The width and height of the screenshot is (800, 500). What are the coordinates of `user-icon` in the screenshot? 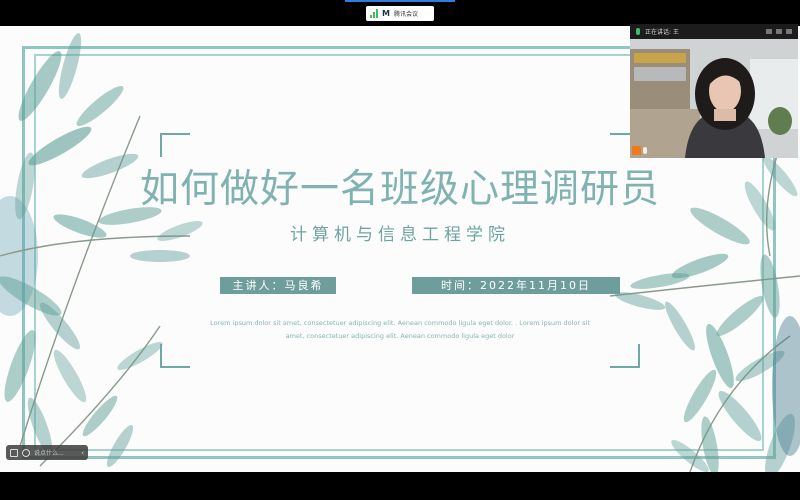 It's located at (636, 150).